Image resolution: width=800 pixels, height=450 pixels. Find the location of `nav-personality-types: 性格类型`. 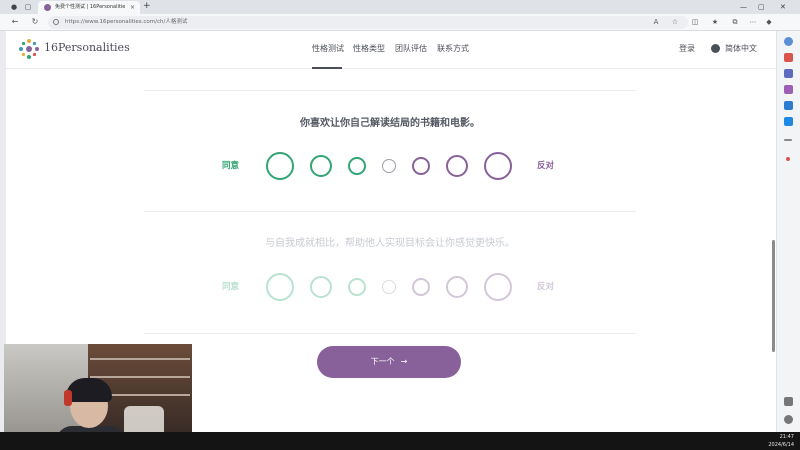

nav-personality-types: 性格类型 is located at coordinates (369, 49).